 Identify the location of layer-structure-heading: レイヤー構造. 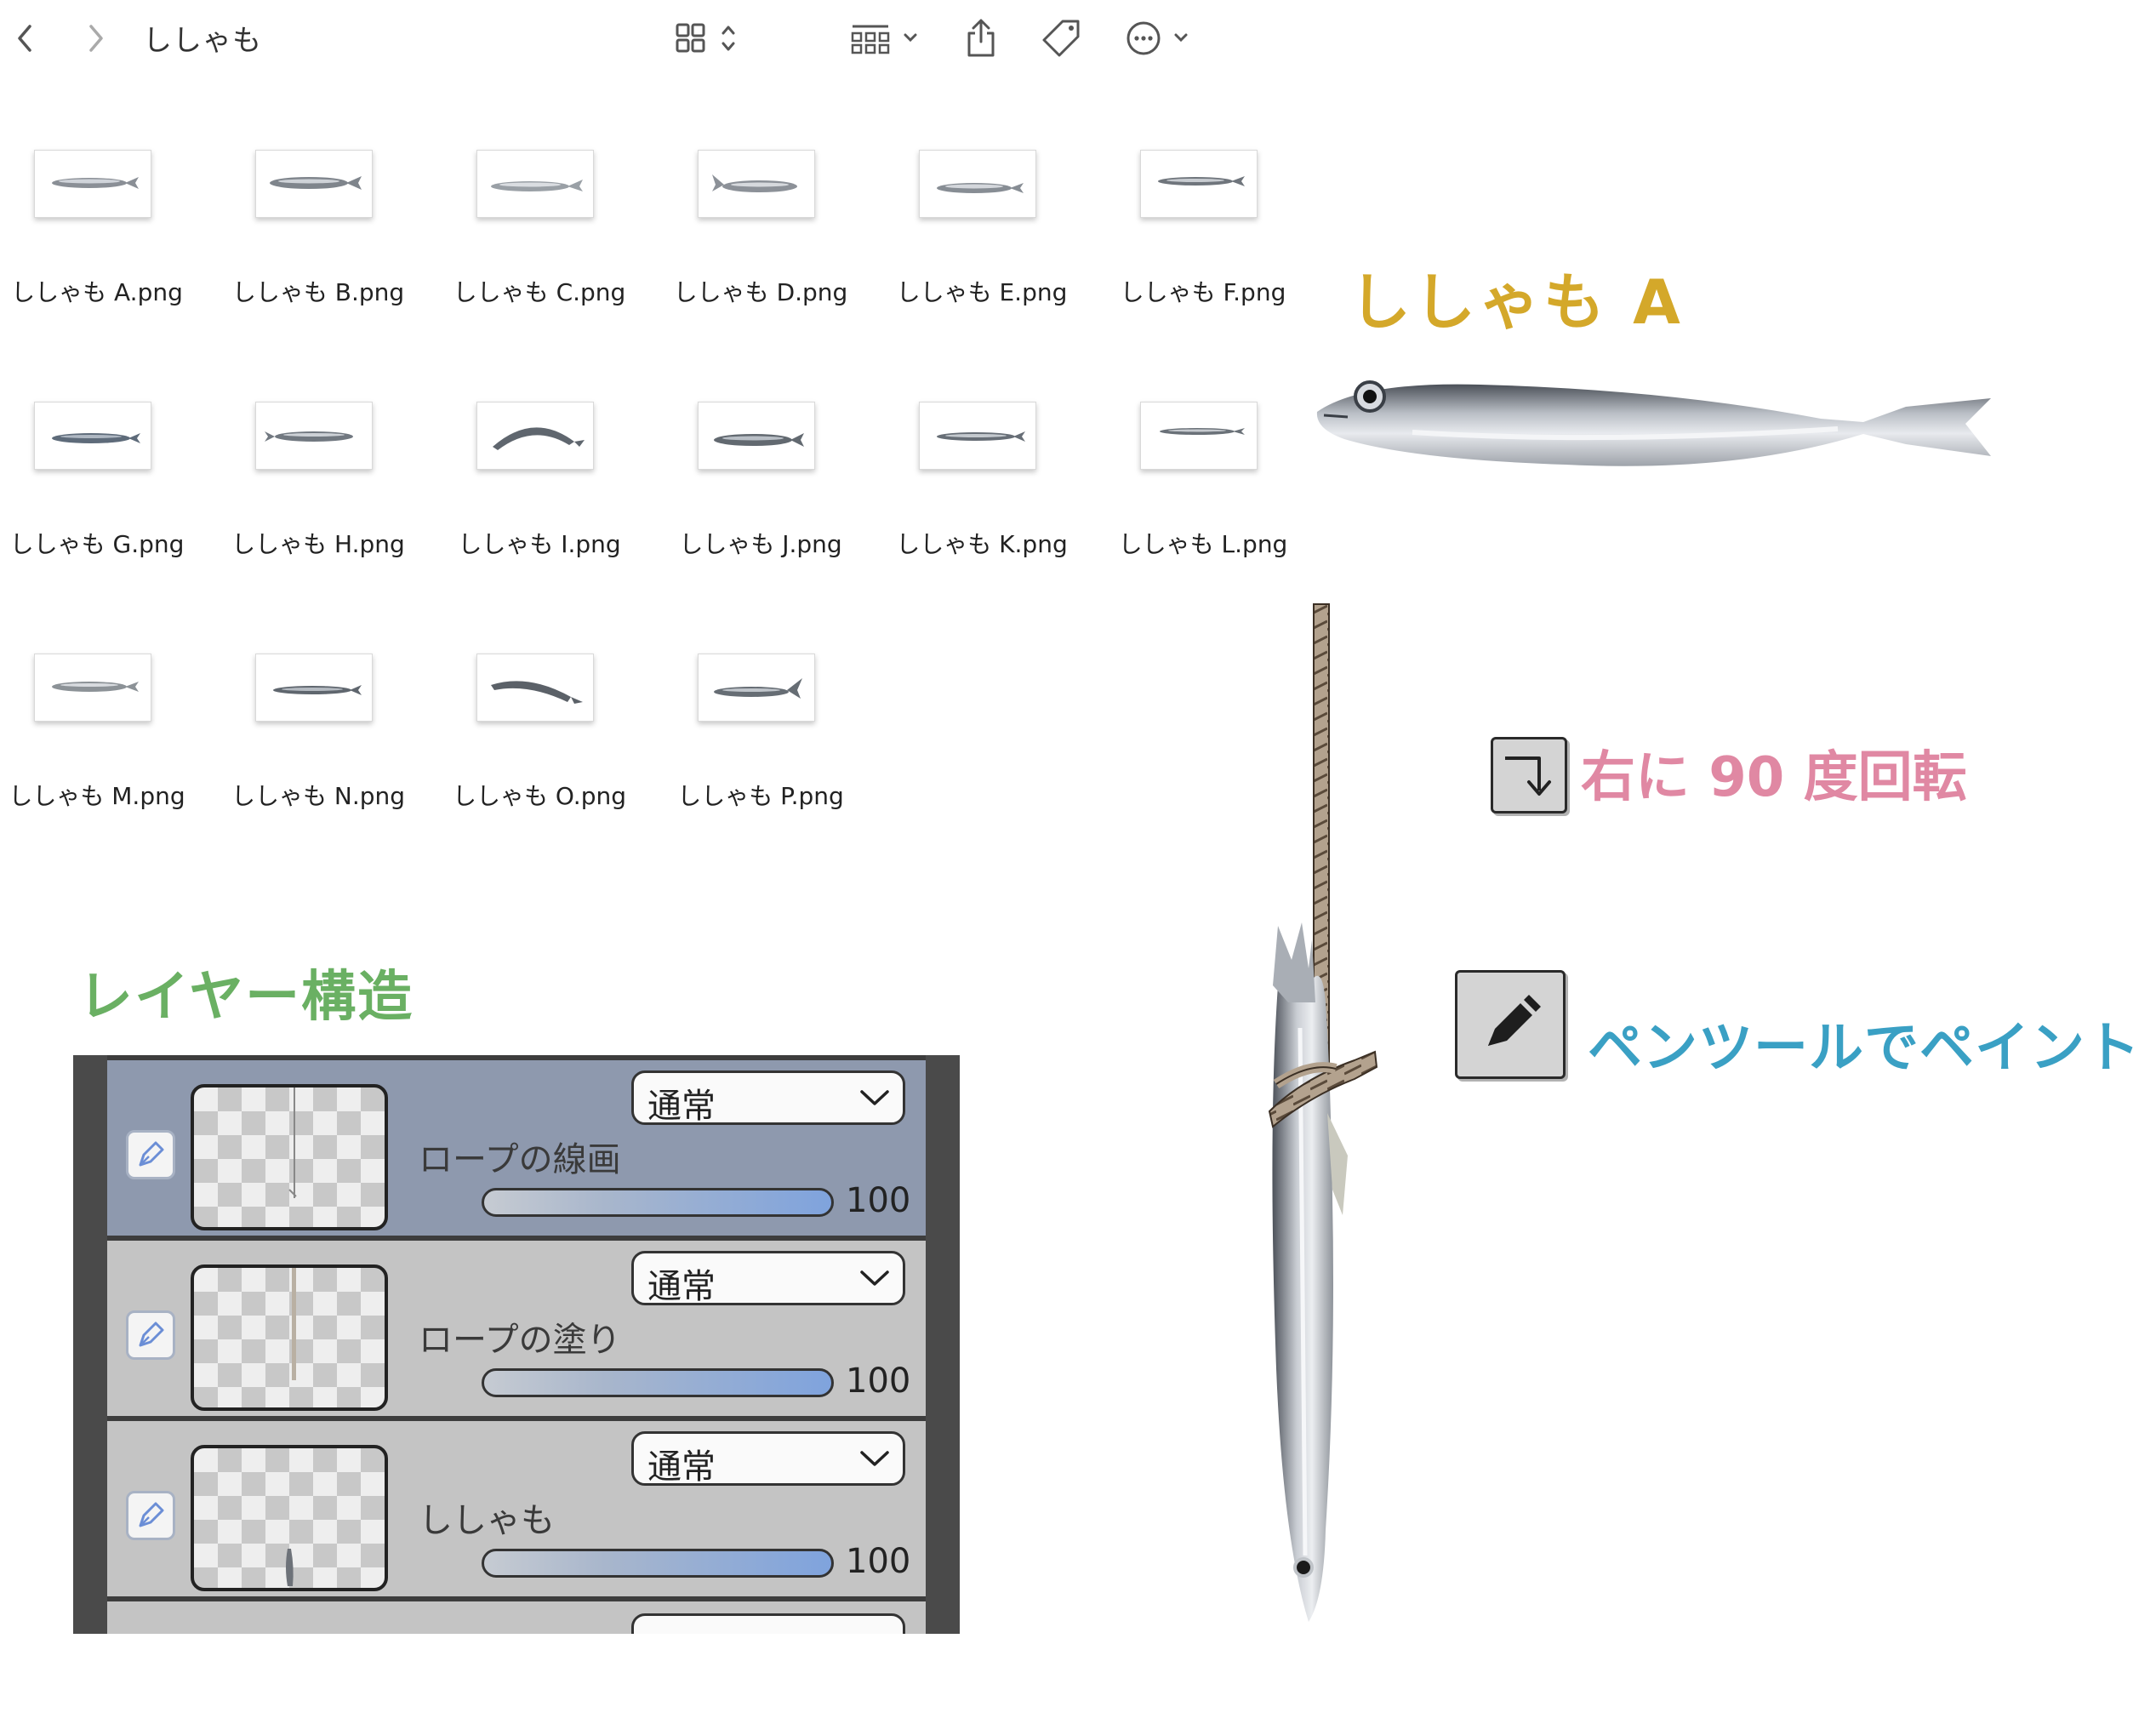
(246, 997).